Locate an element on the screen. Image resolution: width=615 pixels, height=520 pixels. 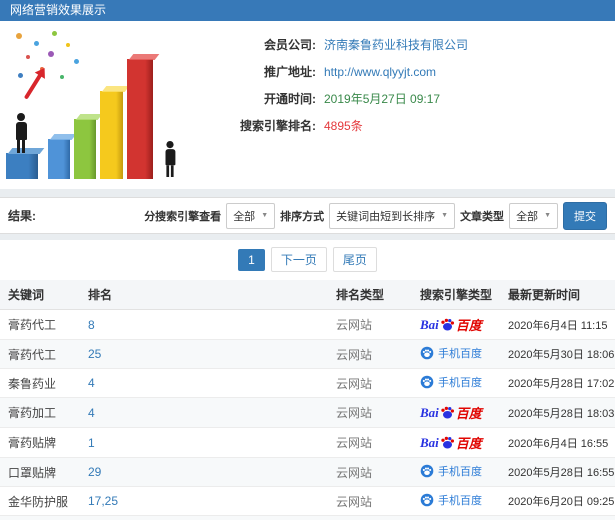
updated-cell: 2020年5月30日 18:06 is located at coordinates (557, 354).